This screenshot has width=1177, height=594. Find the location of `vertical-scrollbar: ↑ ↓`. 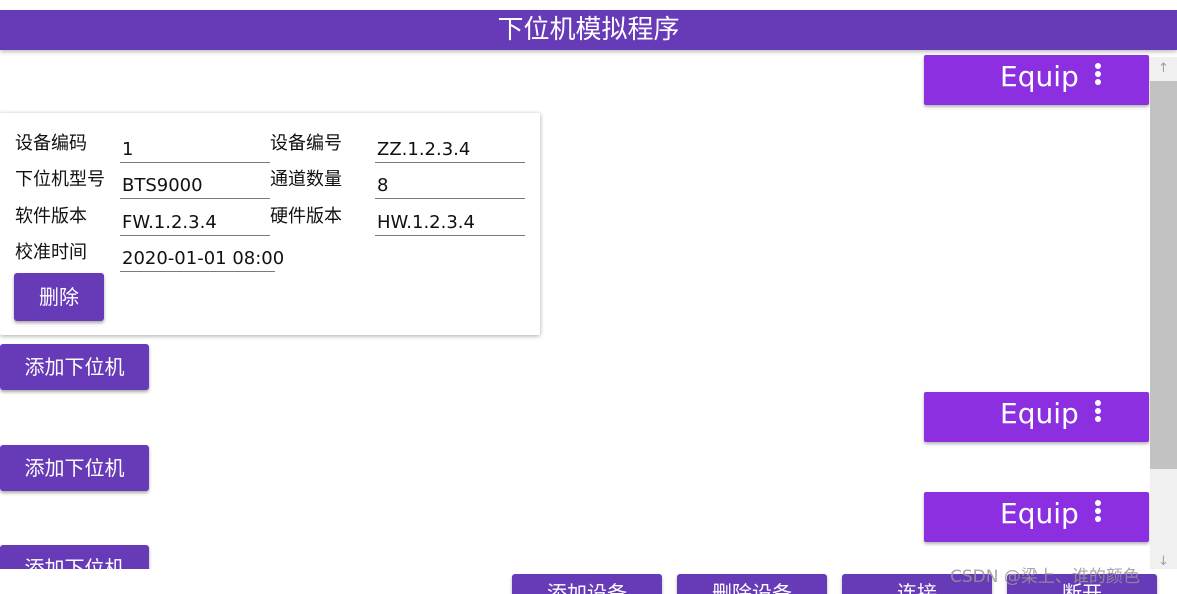

vertical-scrollbar: ↑ ↓ is located at coordinates (1163, 313).